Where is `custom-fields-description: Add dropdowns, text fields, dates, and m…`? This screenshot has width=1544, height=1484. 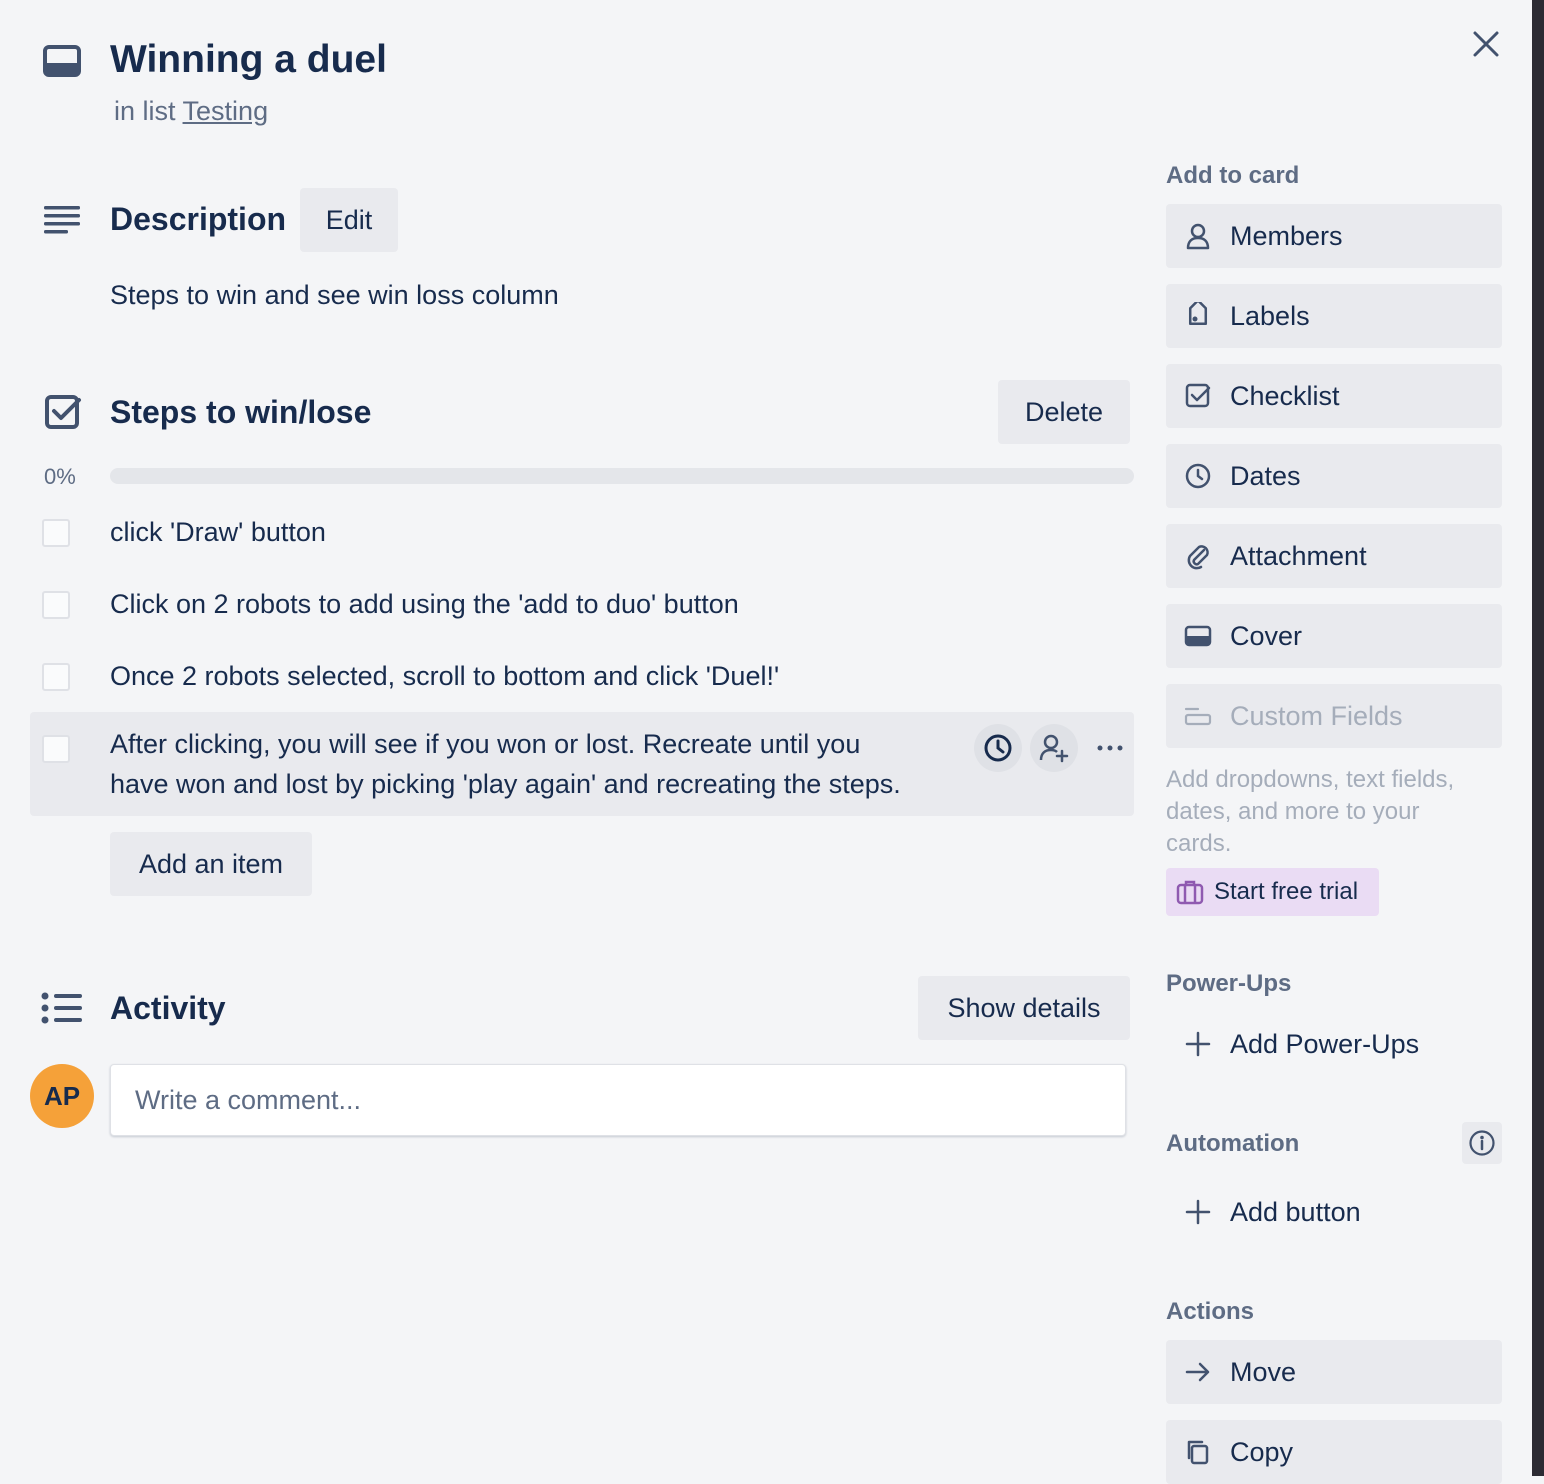 custom-fields-description: Add dropdowns, text fields, dates, and m… is located at coordinates (1310, 812).